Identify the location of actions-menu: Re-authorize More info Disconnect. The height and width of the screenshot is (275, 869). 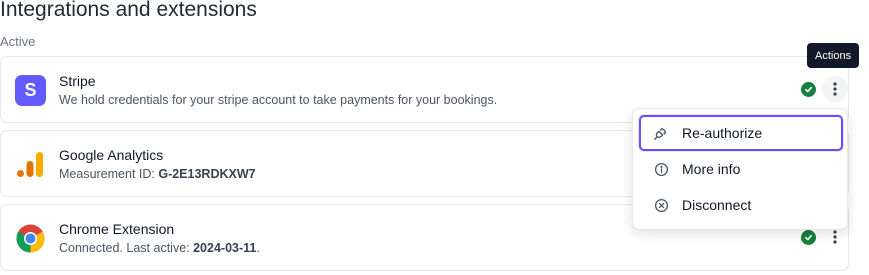
(740, 169).